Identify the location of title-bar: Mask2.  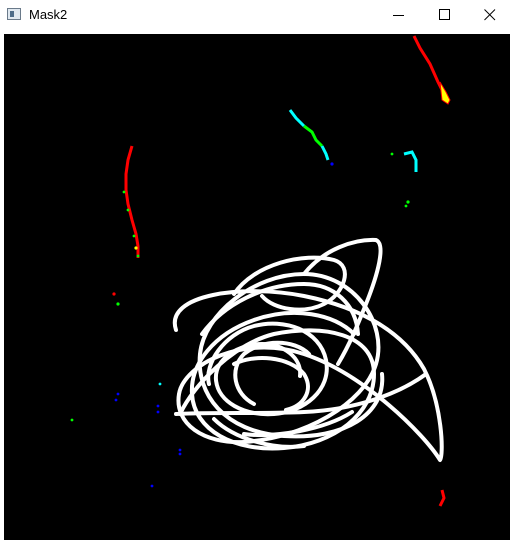
(256, 15).